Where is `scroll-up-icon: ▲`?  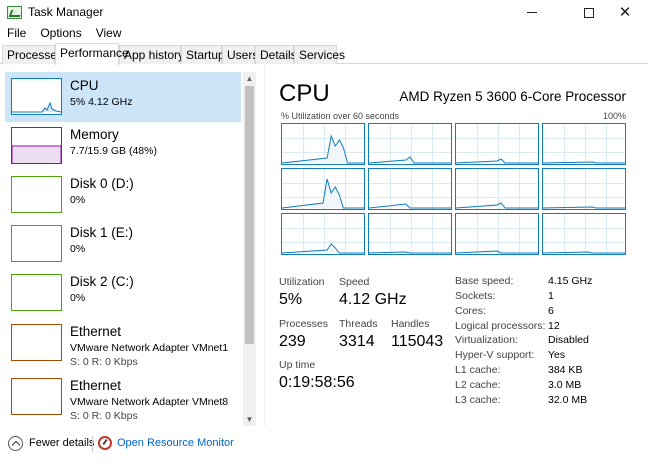 scroll-up-icon: ▲ is located at coordinates (249, 78).